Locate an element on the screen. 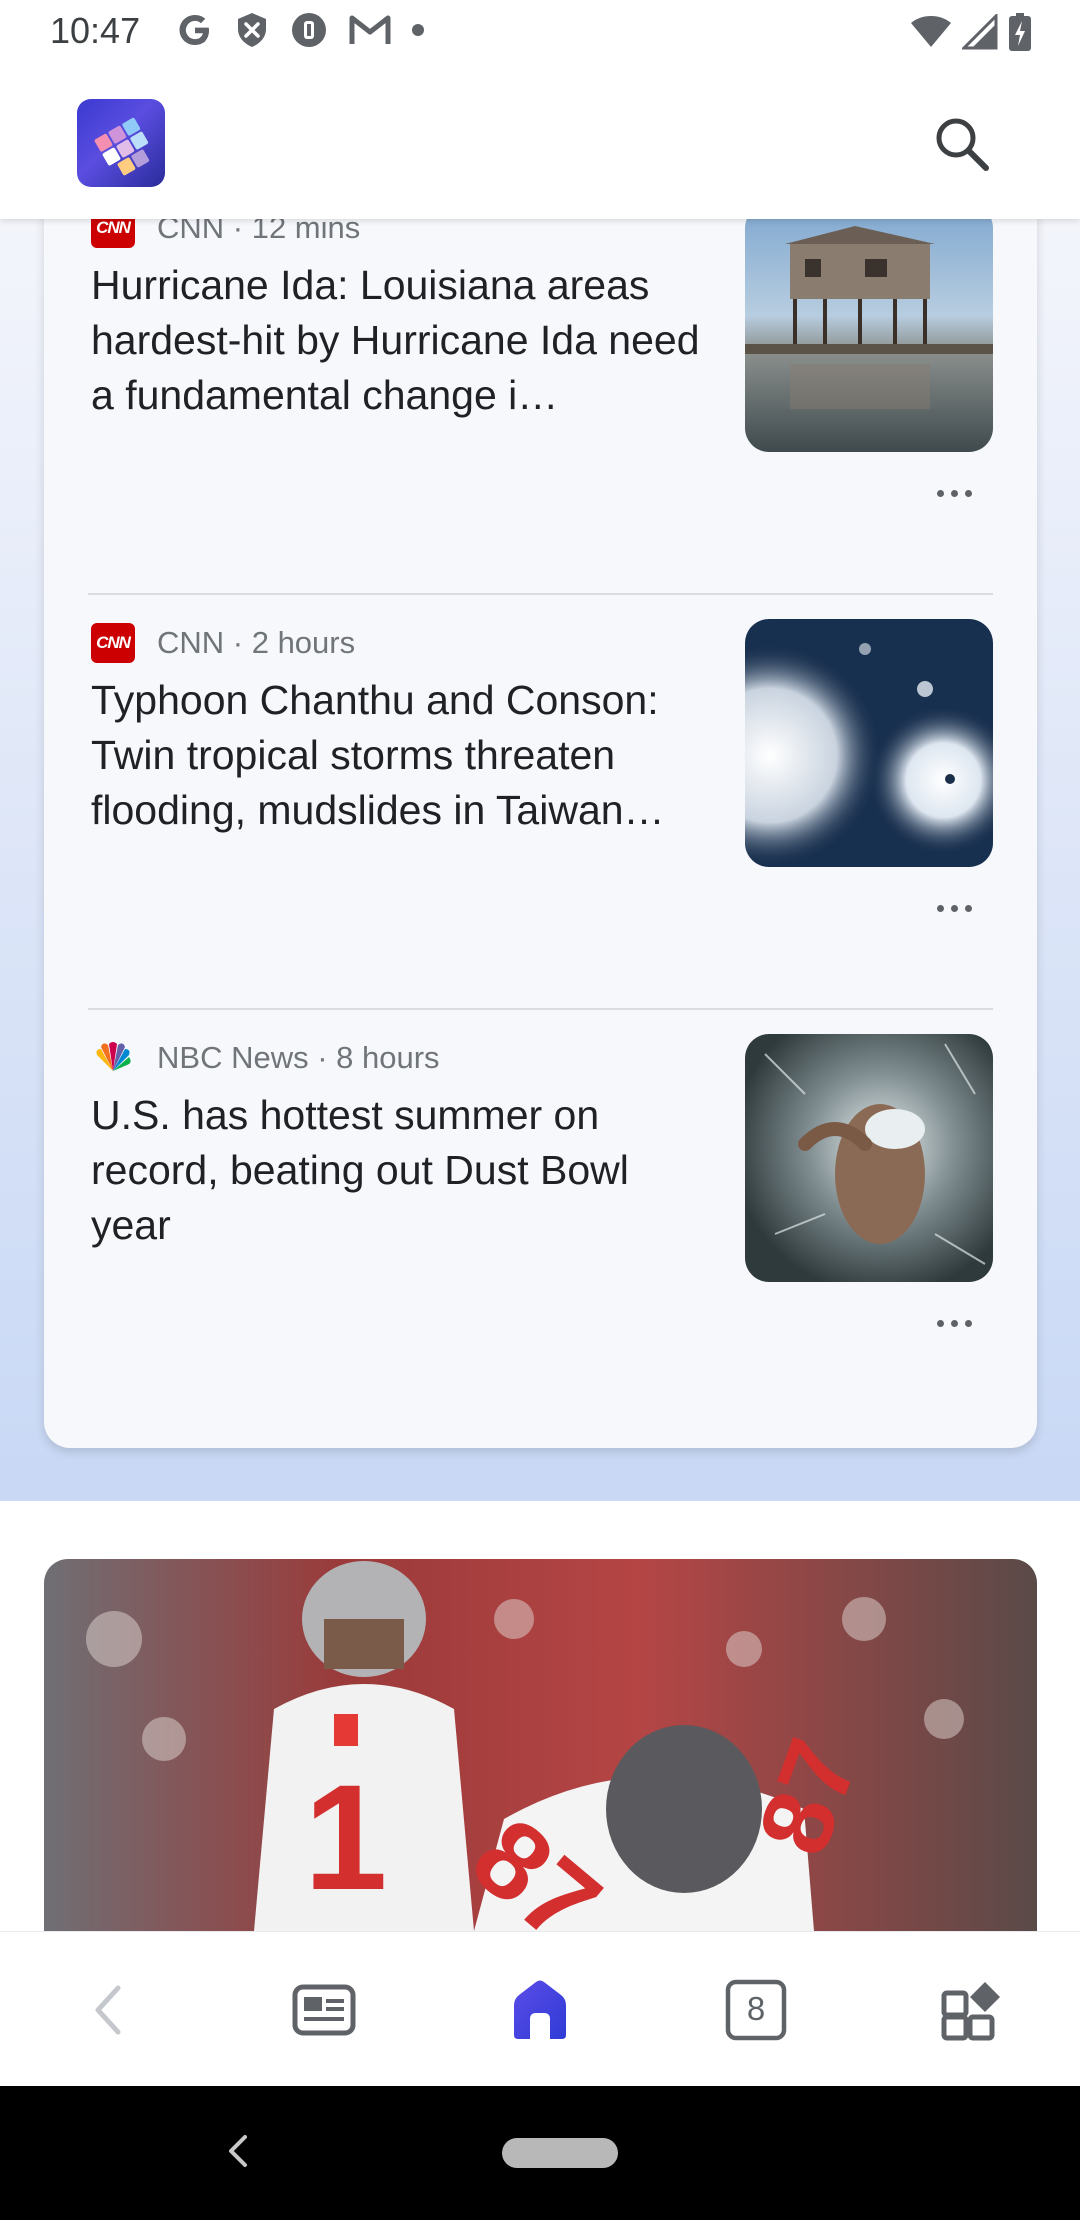 The image size is (1080, 2220). bottom-toolbar: 8 is located at coordinates (540, 2008).